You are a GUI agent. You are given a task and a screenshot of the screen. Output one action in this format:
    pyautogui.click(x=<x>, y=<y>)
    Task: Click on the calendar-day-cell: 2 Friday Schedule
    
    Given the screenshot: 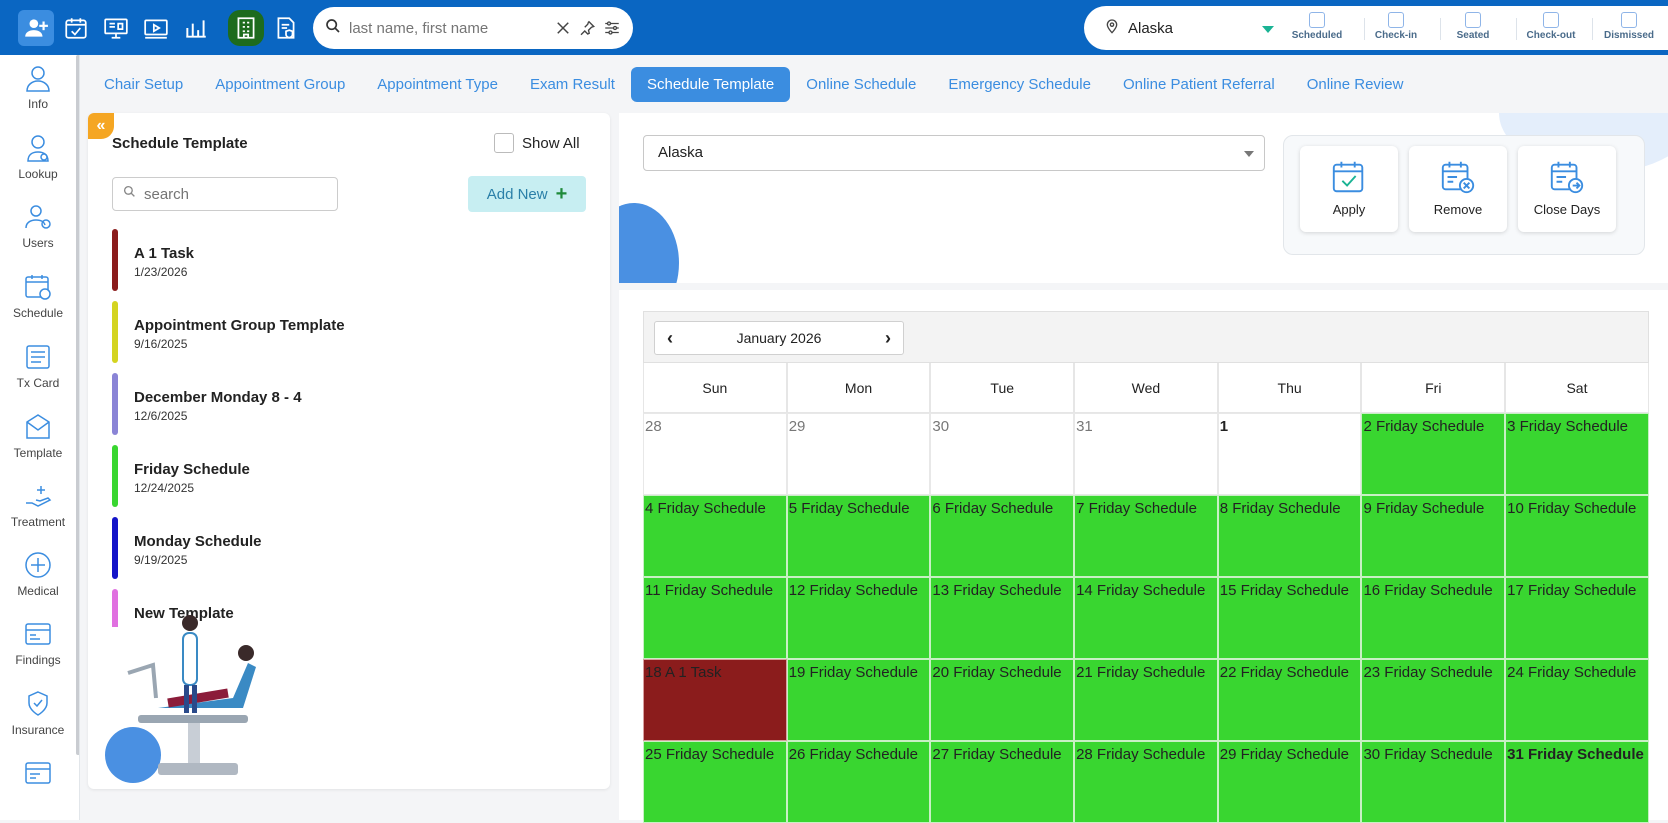 What is the action you would take?
    pyautogui.click(x=1433, y=454)
    